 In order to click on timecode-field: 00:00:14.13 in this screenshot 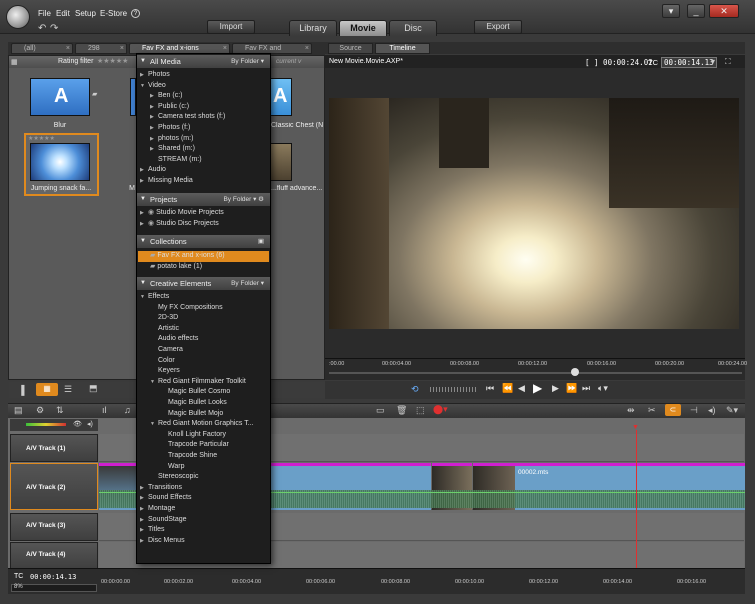, I will do `click(689, 62)`.